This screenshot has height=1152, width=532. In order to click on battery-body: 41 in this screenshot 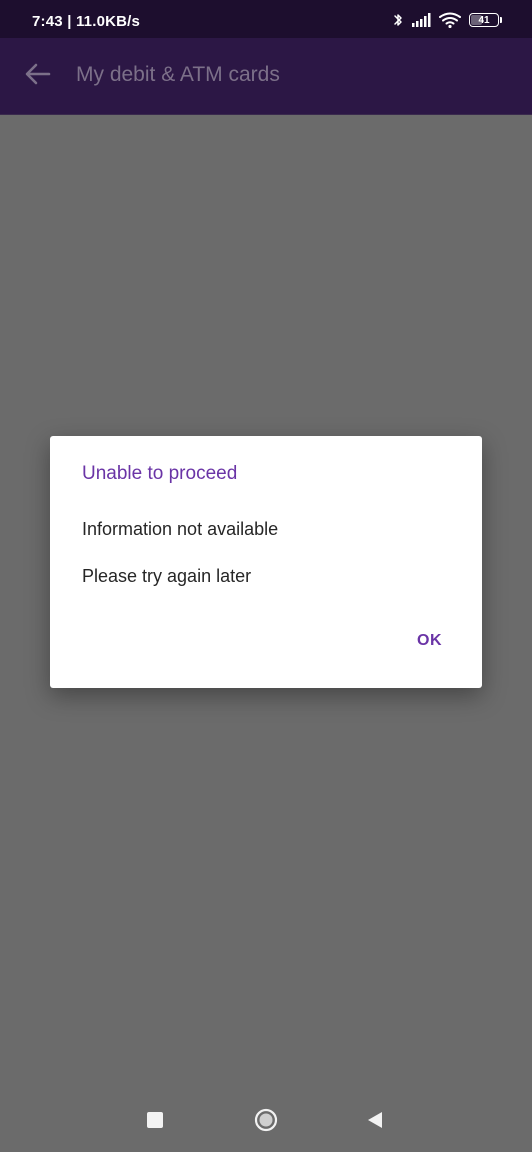, I will do `click(484, 20)`.